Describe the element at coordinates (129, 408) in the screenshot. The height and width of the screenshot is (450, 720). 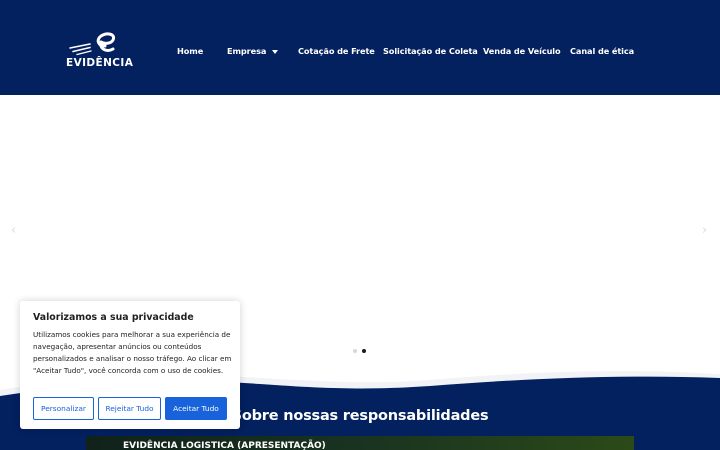
I see `reject-all-button: Rejeitar Tudo` at that location.